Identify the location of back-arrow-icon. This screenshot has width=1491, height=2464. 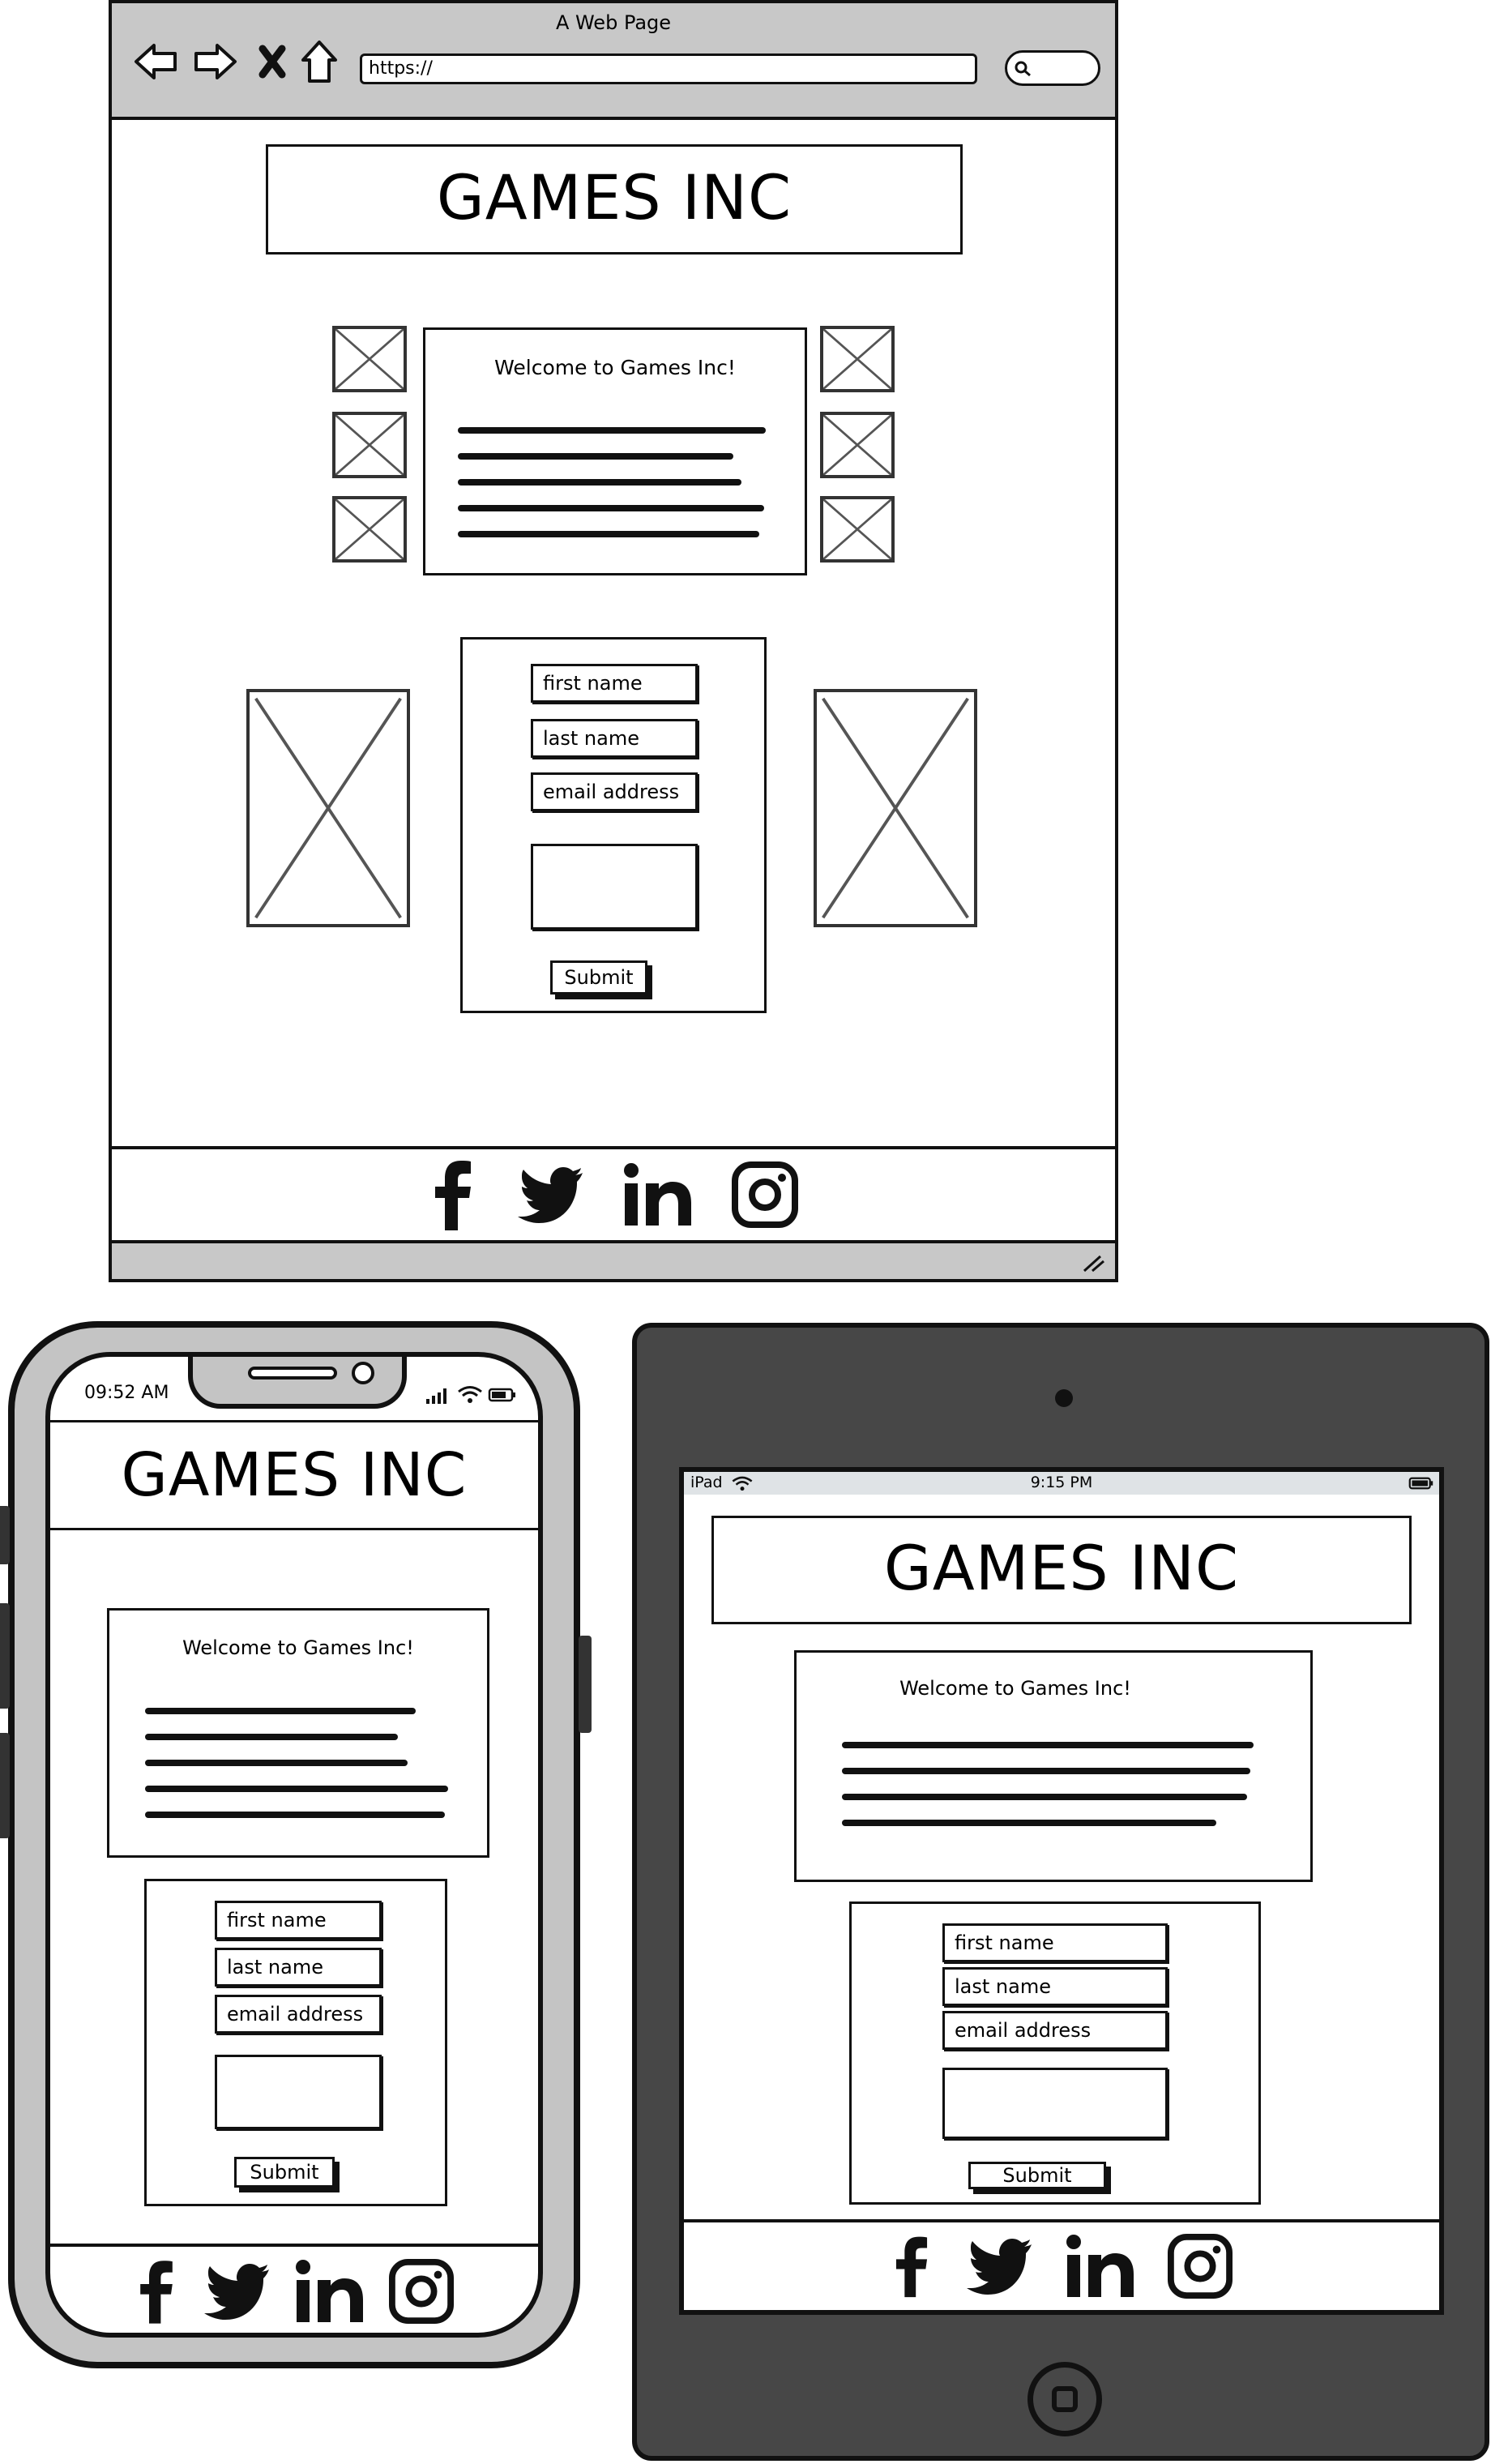
(155, 62).